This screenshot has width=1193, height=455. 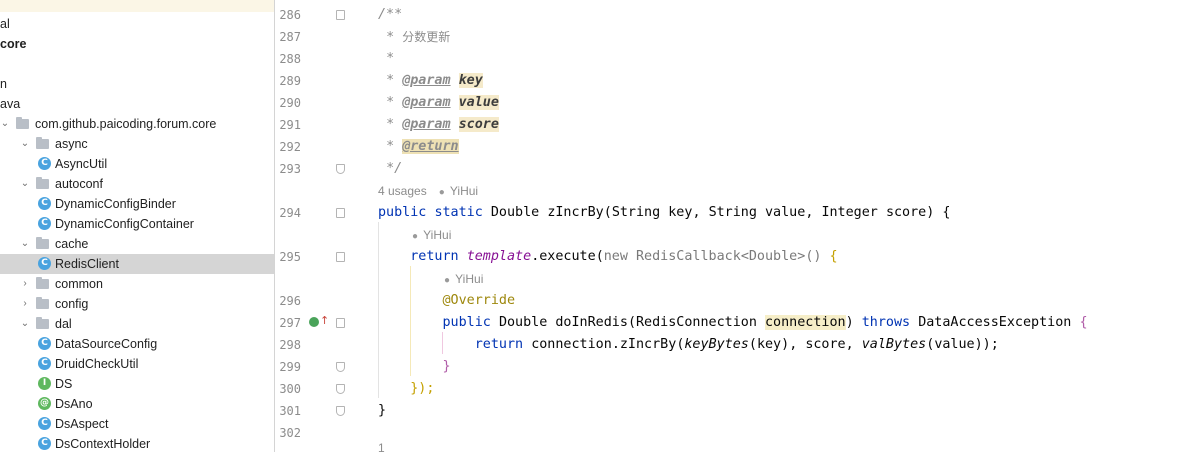 What do you see at coordinates (137, 404) in the screenshot?
I see `tree-item: @ DsAno` at bounding box center [137, 404].